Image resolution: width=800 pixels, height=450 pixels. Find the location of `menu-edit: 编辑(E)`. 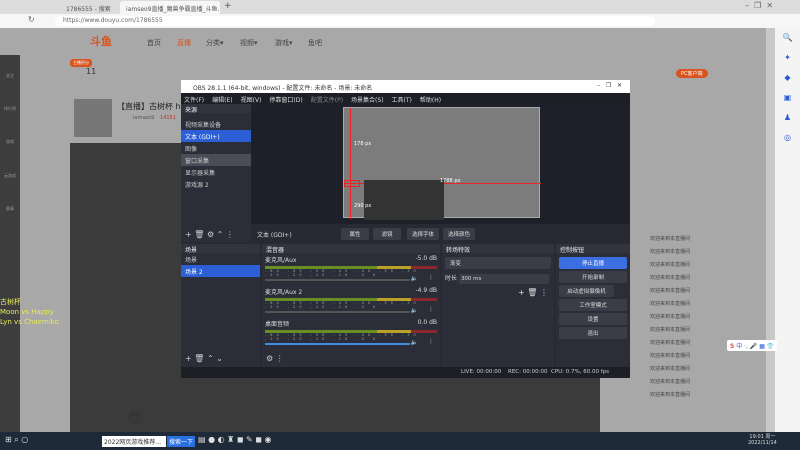

menu-edit: 编辑(E) is located at coordinates (222, 100).